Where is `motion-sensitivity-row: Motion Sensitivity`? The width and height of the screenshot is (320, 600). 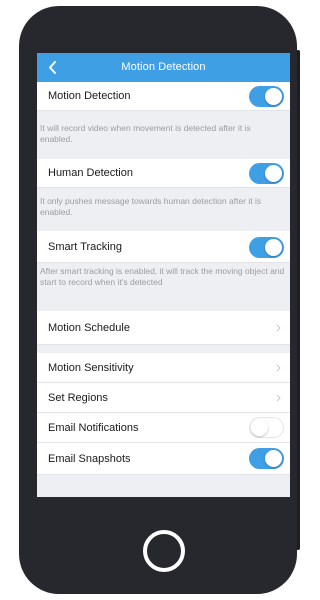
motion-sensitivity-row: Motion Sensitivity is located at coordinates (163, 368).